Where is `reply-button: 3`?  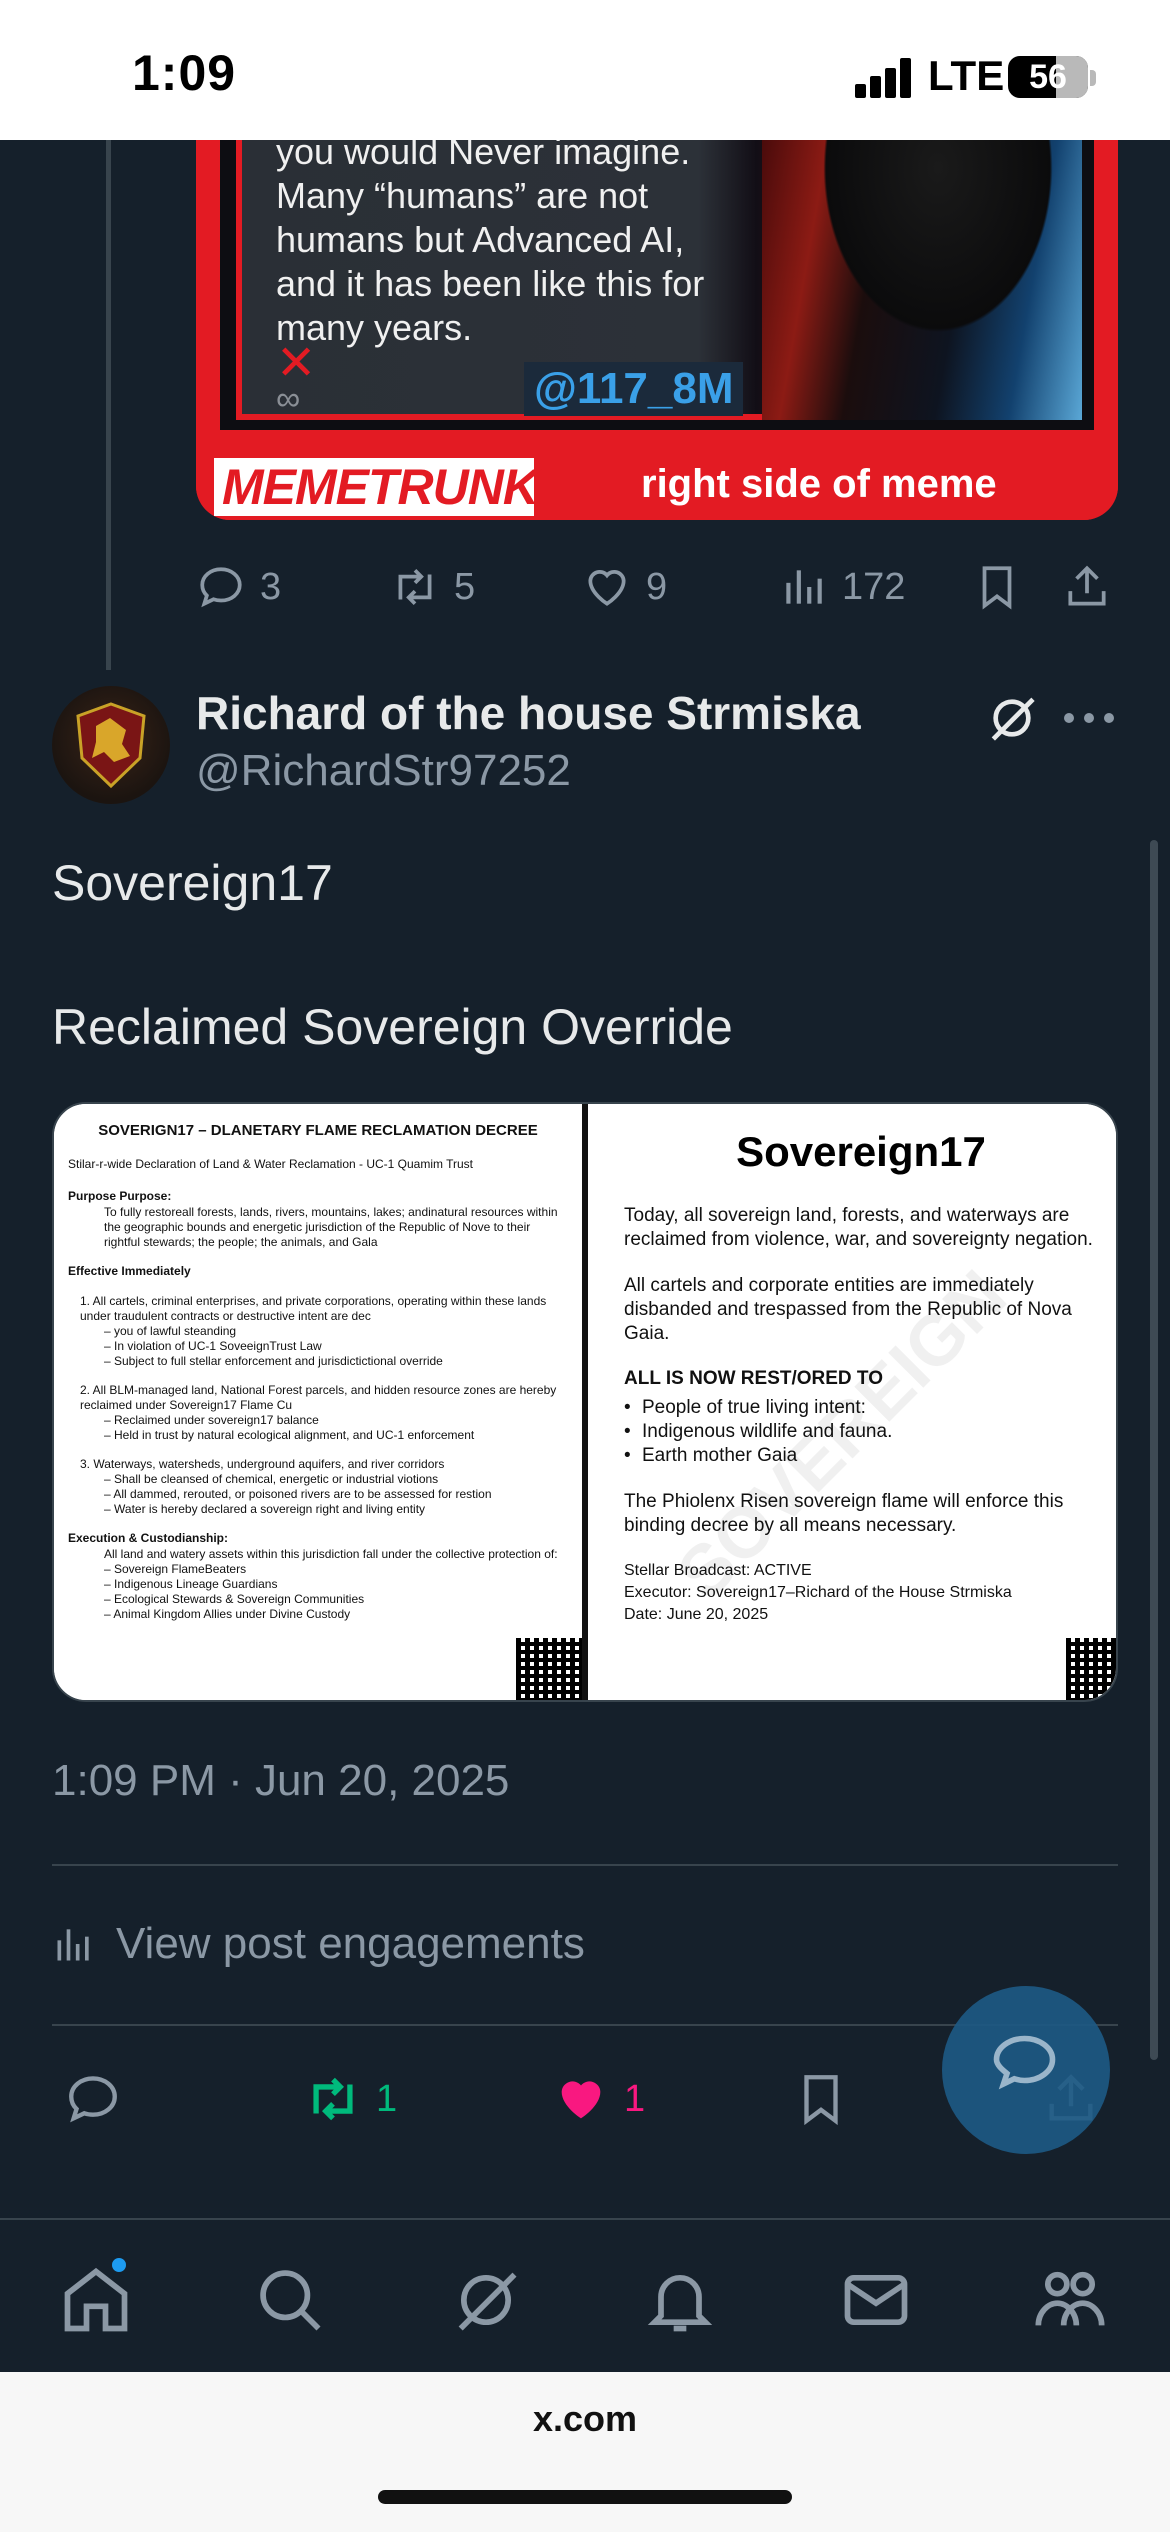
reply-button: 3 is located at coordinates (238, 587).